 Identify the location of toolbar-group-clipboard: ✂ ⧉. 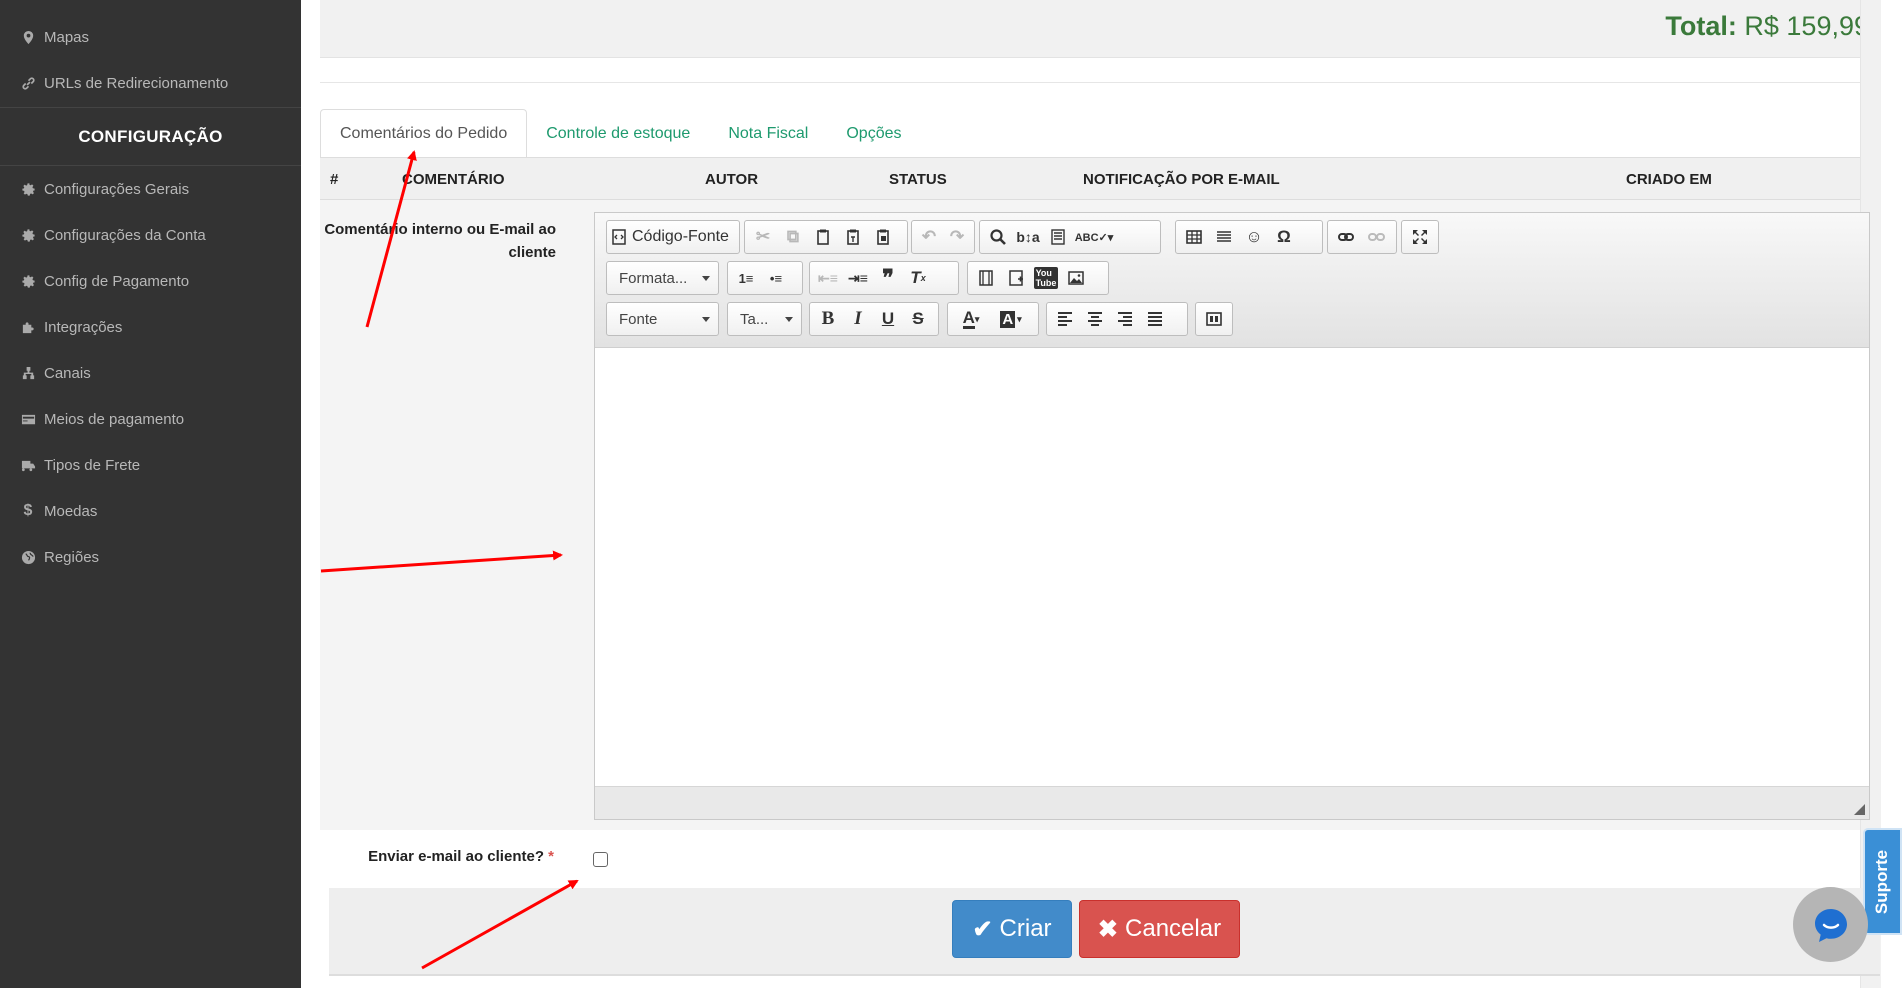
(826, 237).